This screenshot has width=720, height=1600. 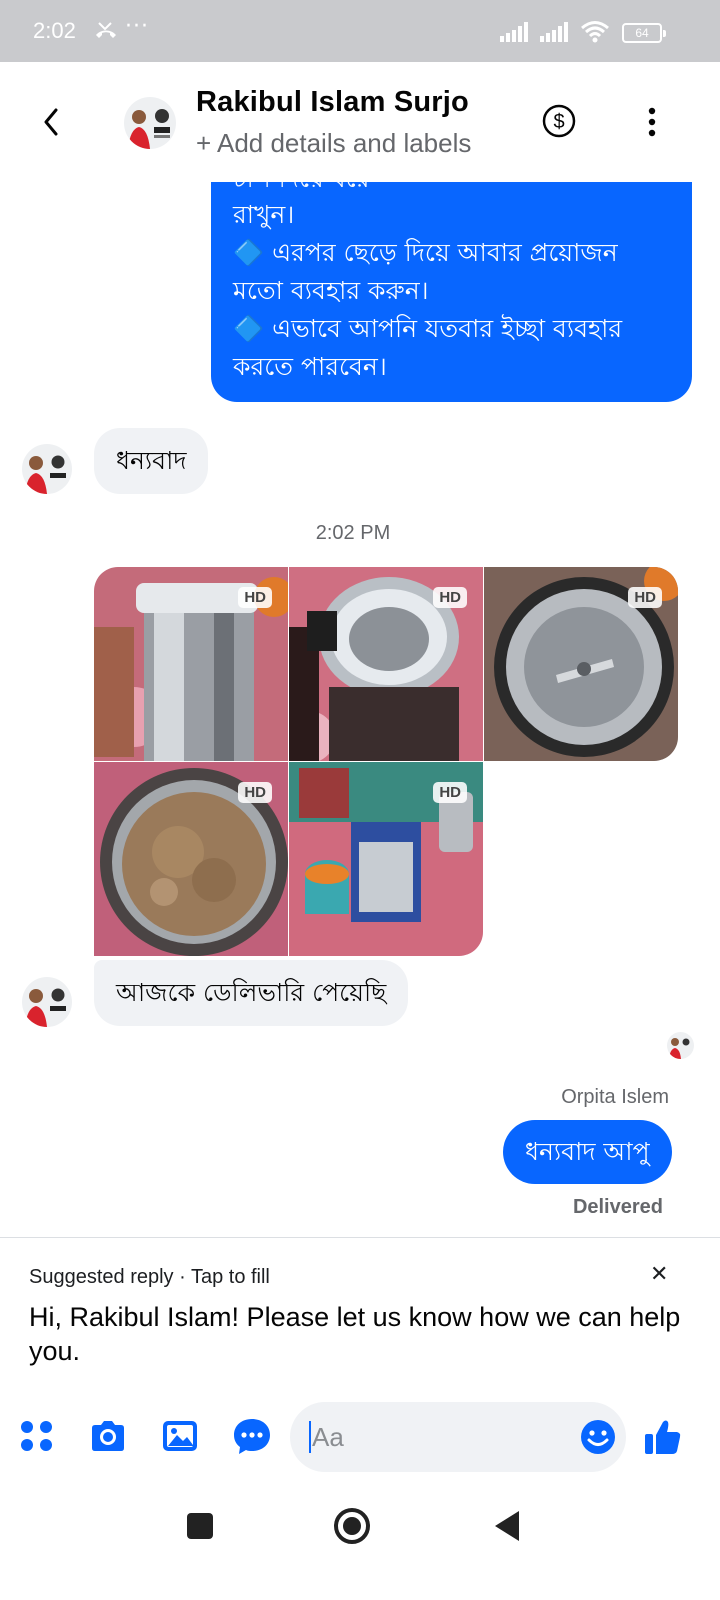 What do you see at coordinates (310, 366) in the screenshot?
I see `message-line: করতে পারবেন।` at bounding box center [310, 366].